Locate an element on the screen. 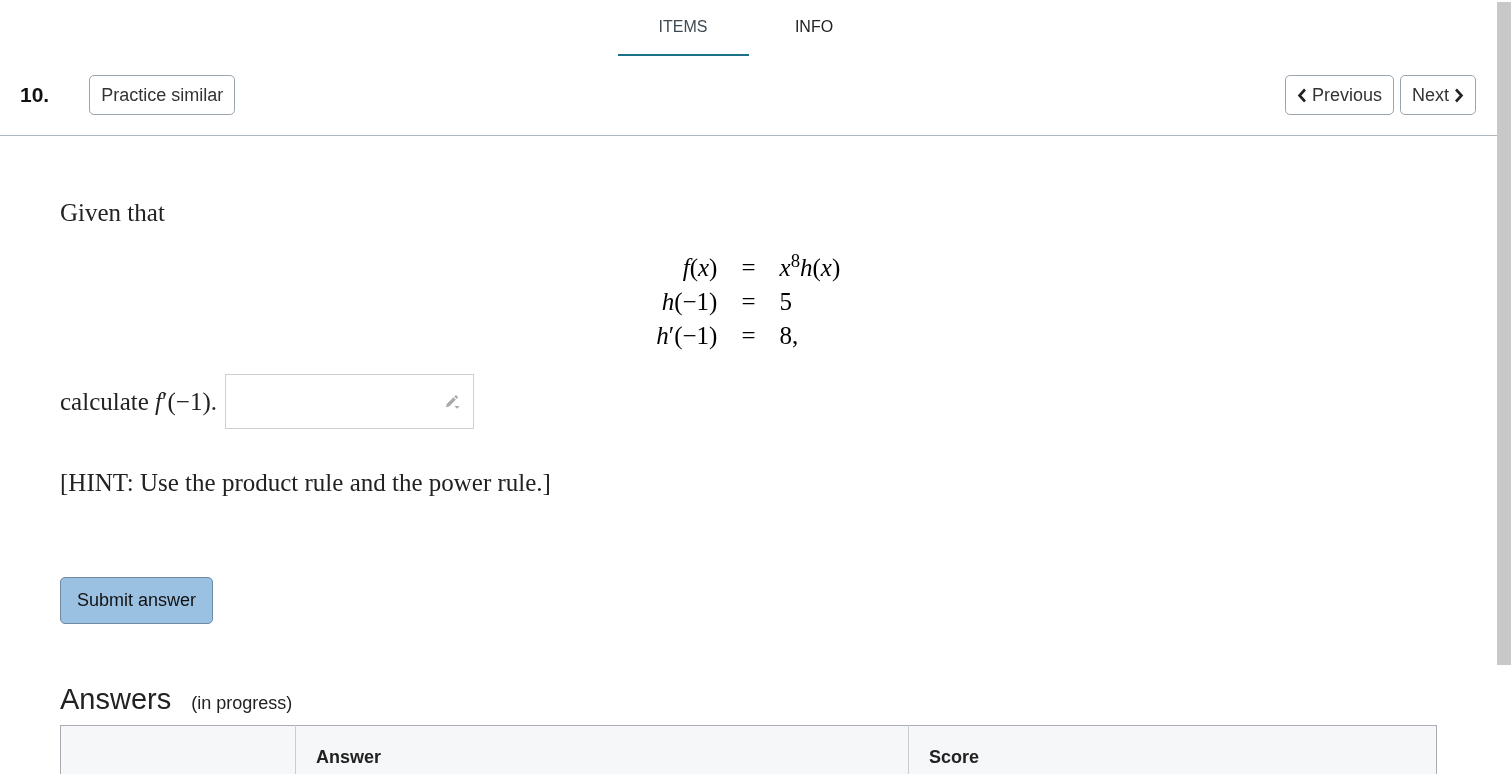 The width and height of the screenshot is (1511, 774). intro-text: Given that is located at coordinates (112, 213).